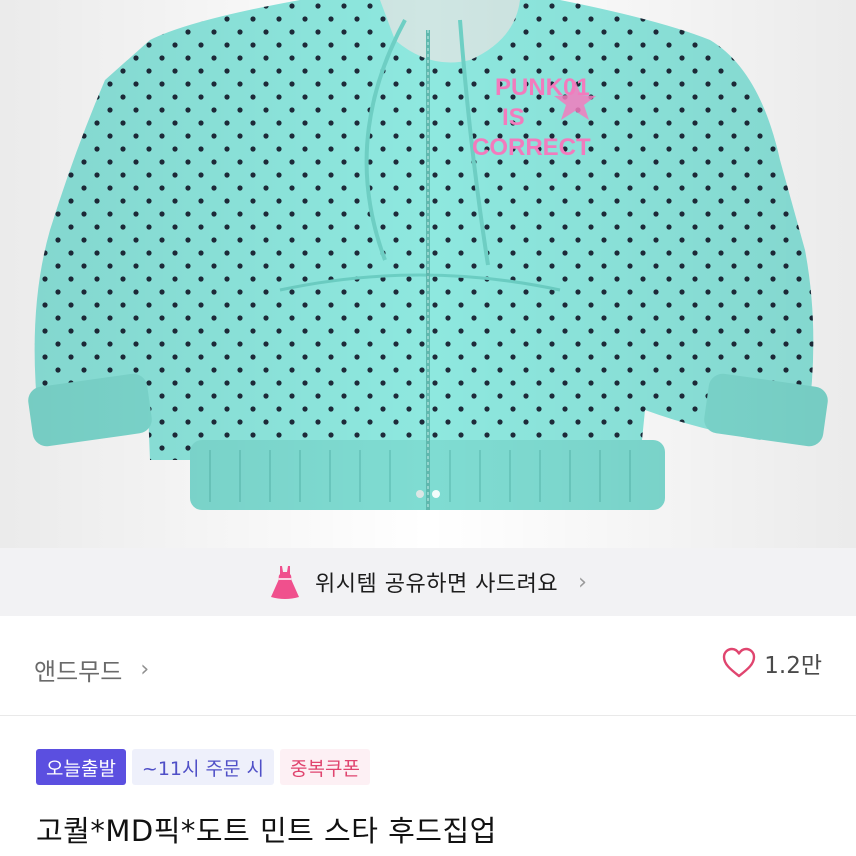 The image size is (856, 856). Describe the element at coordinates (437, 584) in the screenshot. I see `wish-banner-text: 위시템 공유하면 사드려요` at that location.